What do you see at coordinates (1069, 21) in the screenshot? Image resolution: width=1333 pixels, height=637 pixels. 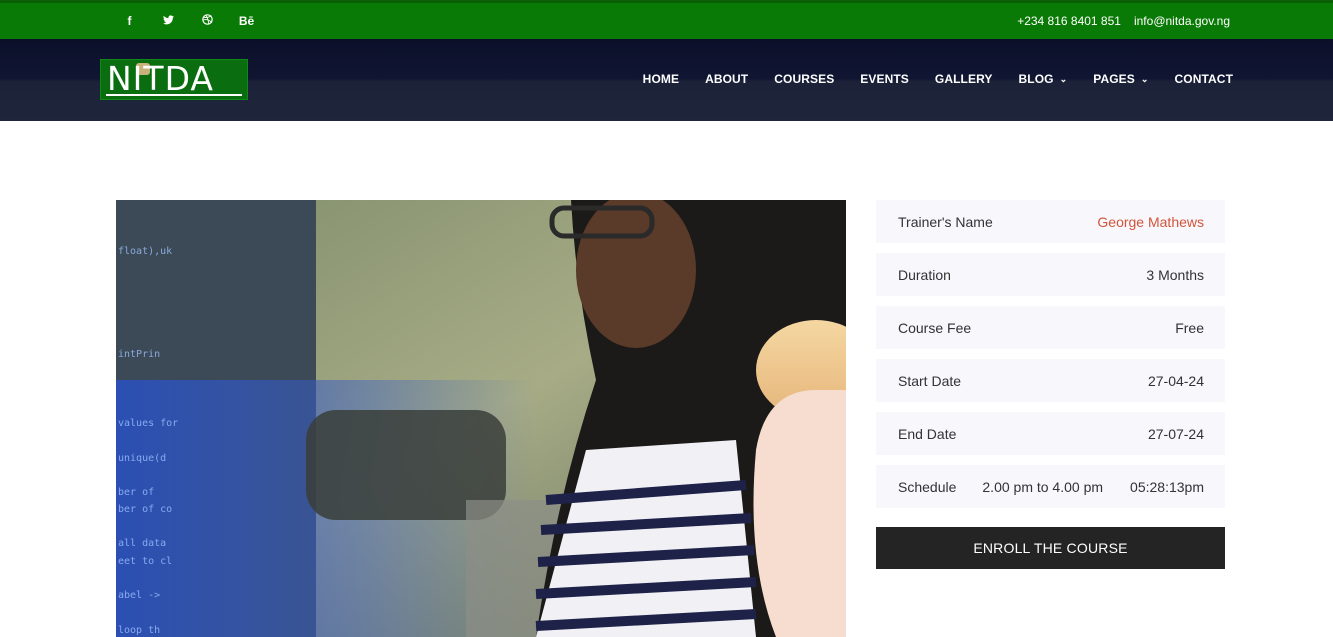 I see `phone-number: +234 816 8401 851` at bounding box center [1069, 21].